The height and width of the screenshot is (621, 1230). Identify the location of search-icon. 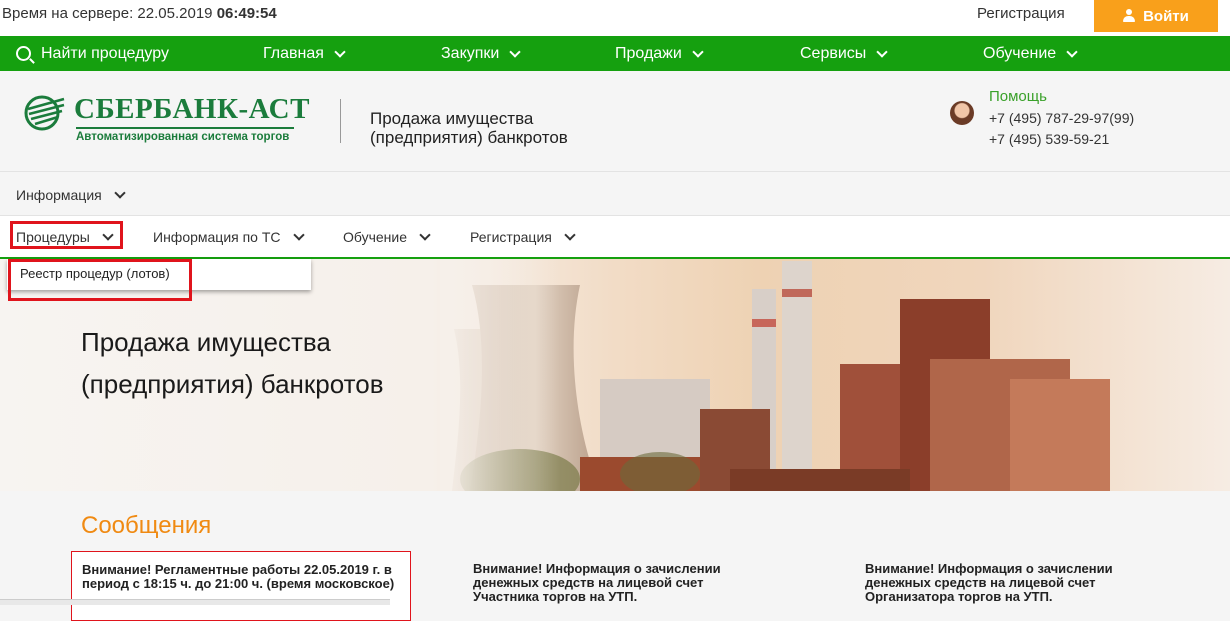
(23, 53).